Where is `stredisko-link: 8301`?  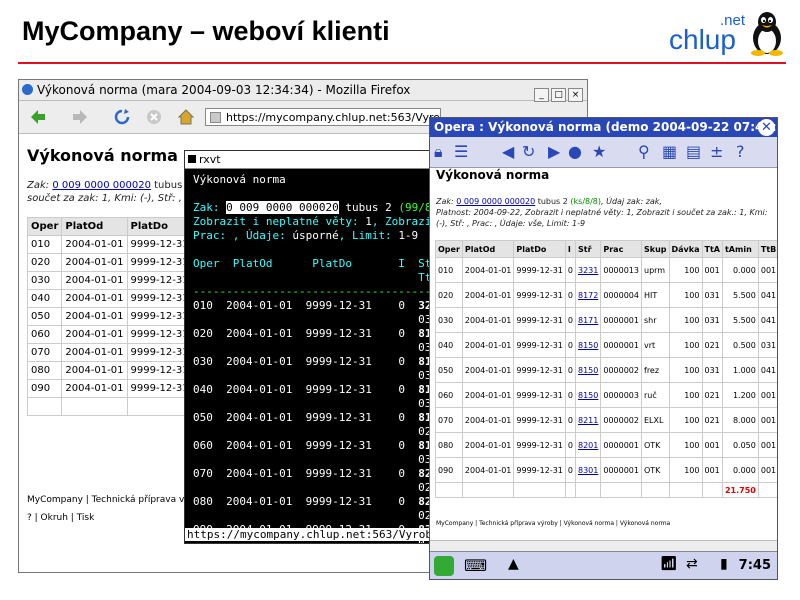
stredisko-link: 8301 is located at coordinates (588, 470).